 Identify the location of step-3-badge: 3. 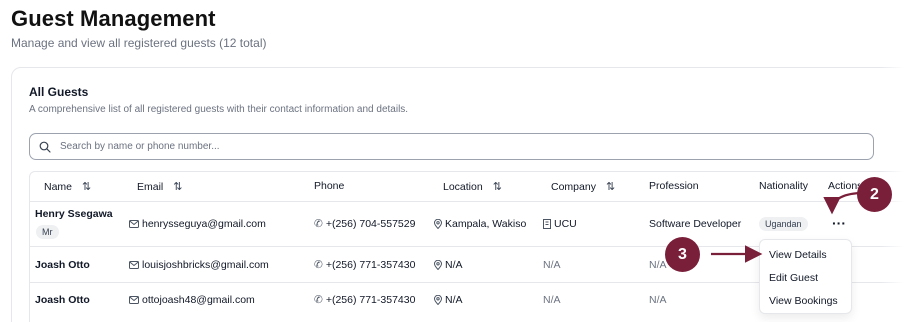
(682, 254).